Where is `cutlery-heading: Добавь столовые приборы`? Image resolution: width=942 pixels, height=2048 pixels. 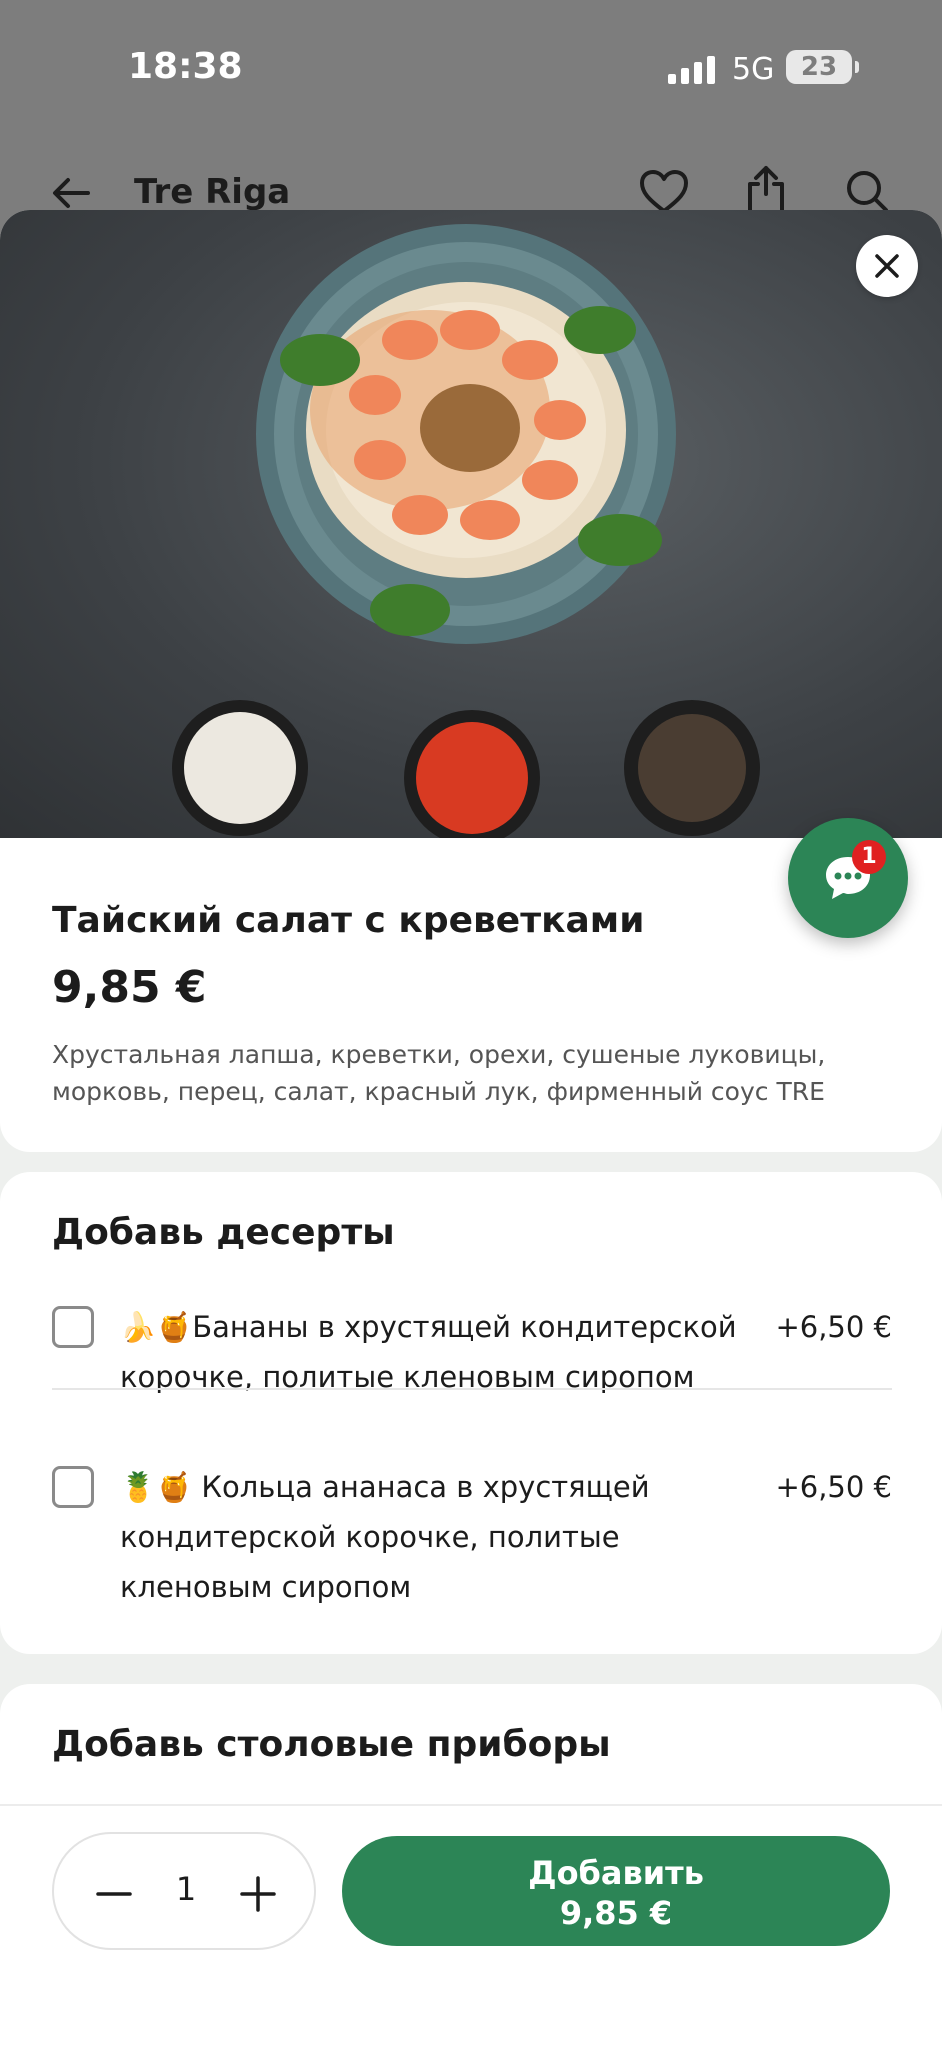 cutlery-heading: Добавь столовые приборы is located at coordinates (331, 1744).